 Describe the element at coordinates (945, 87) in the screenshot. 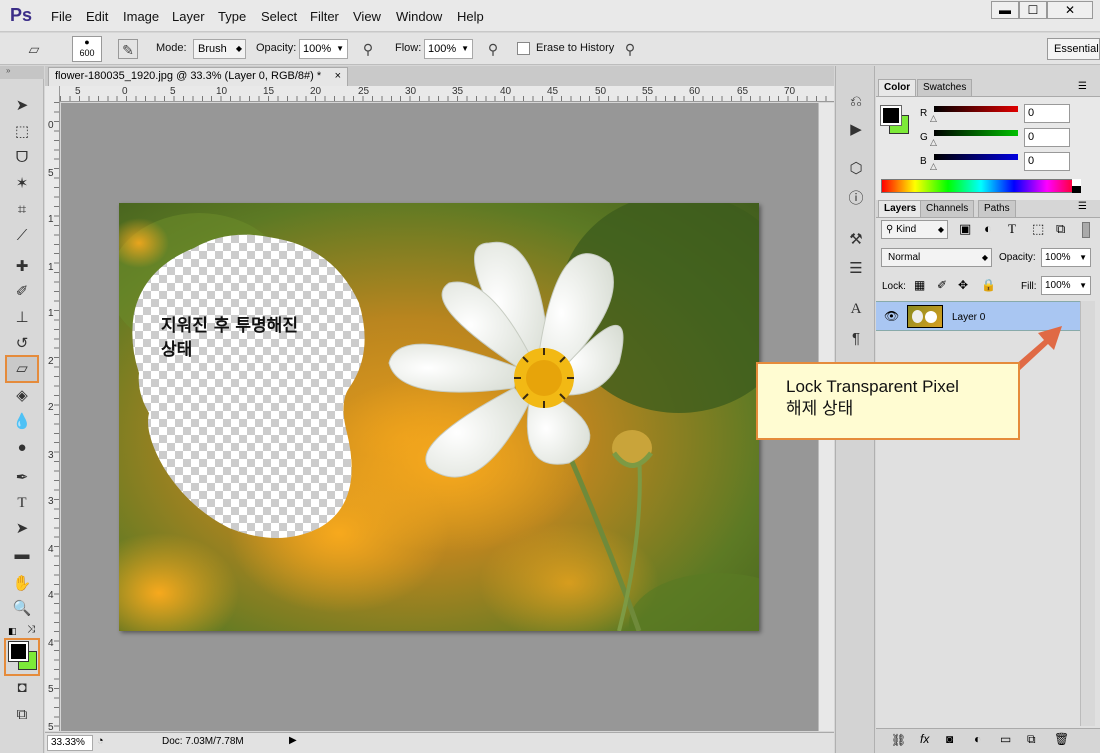

I see `tab-swatches: Swatches` at that location.